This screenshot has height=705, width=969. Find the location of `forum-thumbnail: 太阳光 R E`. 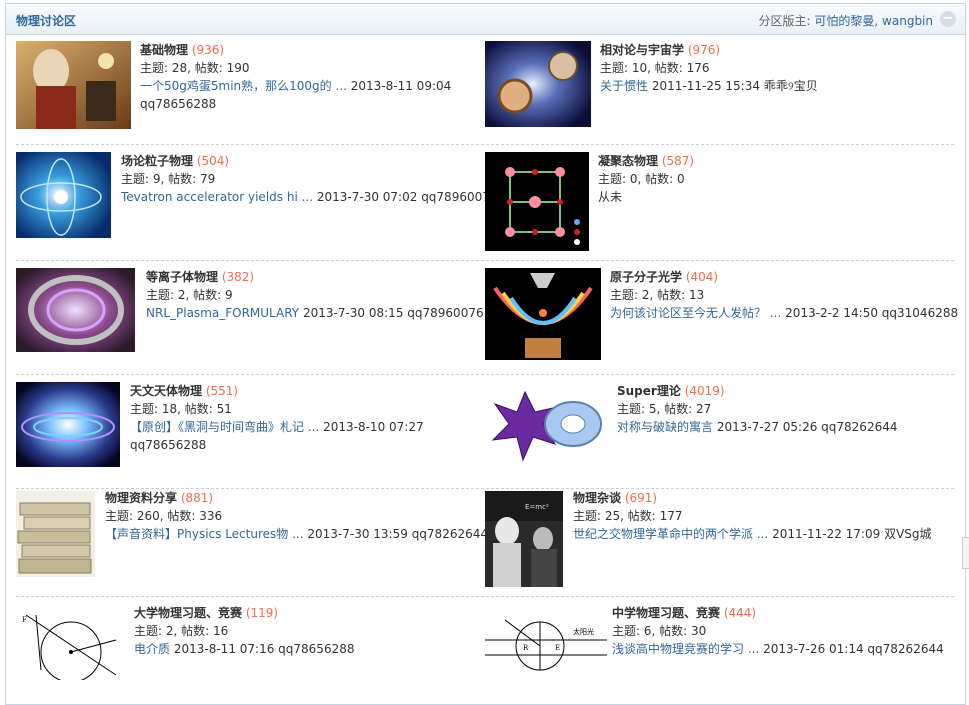

forum-thumbnail: 太阳光 R E is located at coordinates (546, 641).